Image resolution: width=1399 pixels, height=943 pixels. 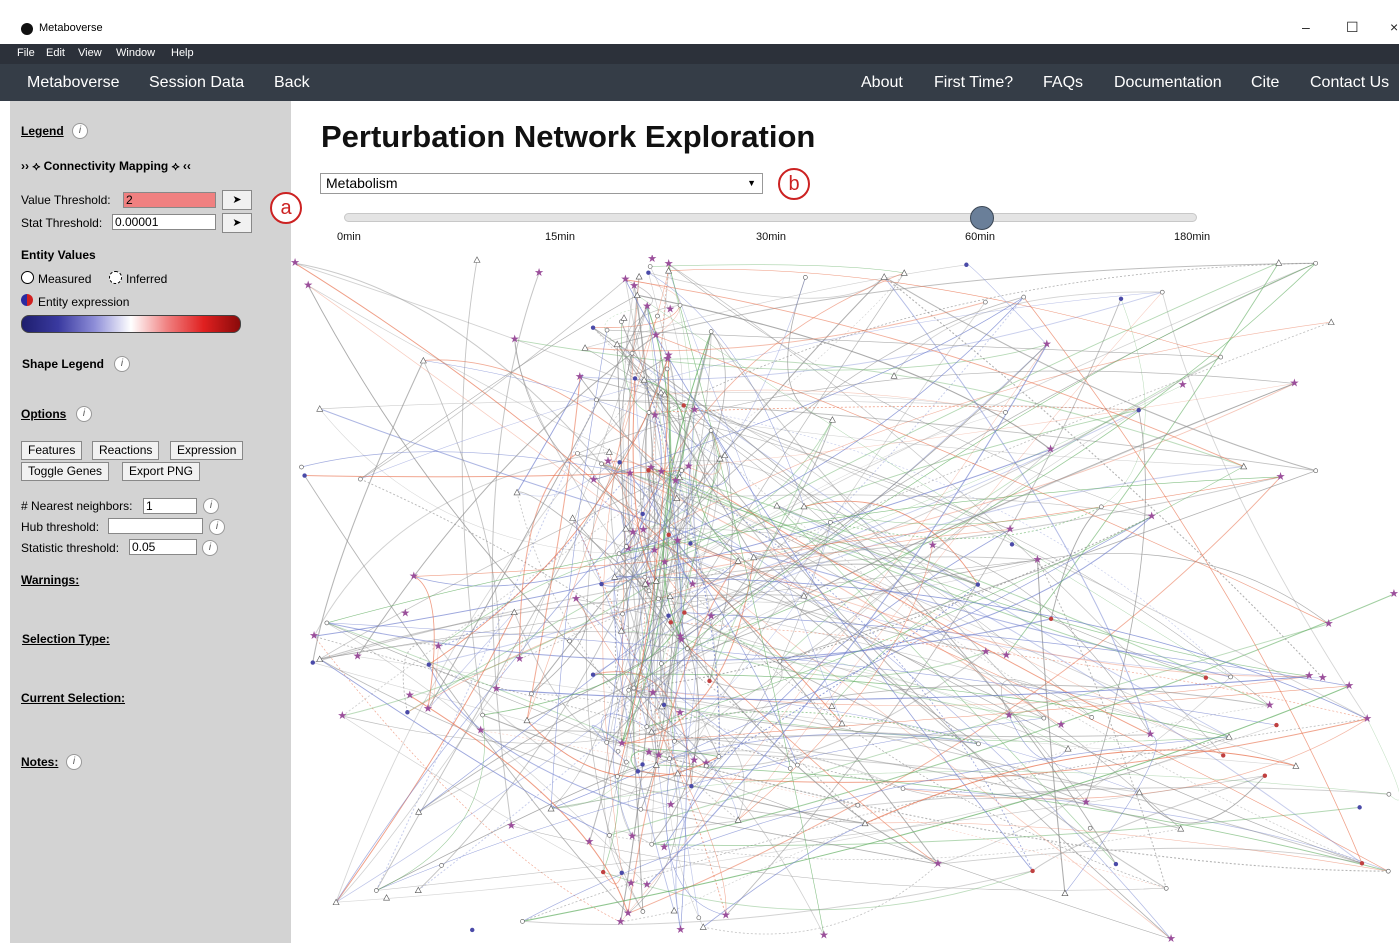 I want to click on stat-threshold-input, so click(x=164, y=222).